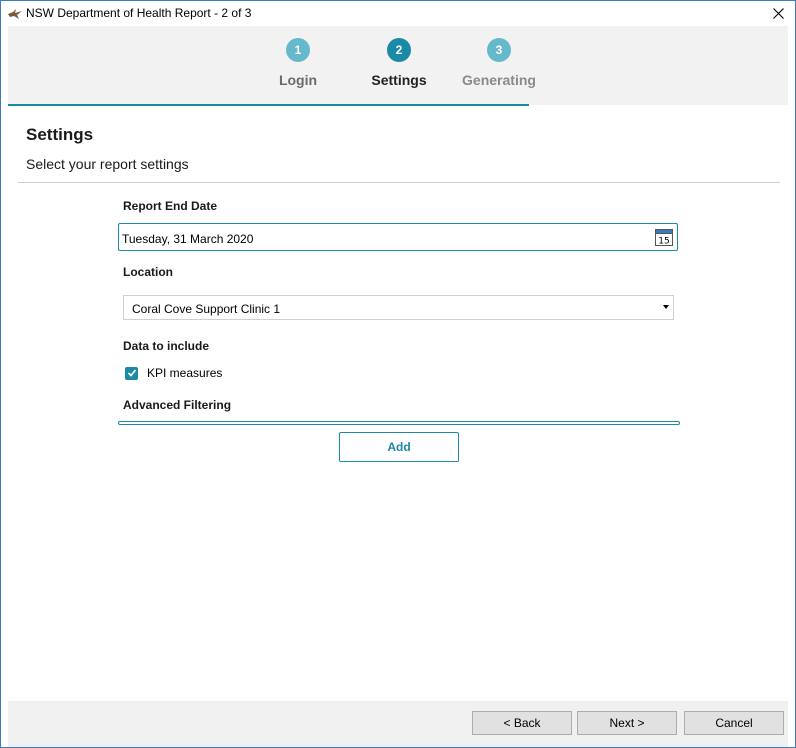  What do you see at coordinates (148, 272) in the screenshot?
I see `location-label: Location` at bounding box center [148, 272].